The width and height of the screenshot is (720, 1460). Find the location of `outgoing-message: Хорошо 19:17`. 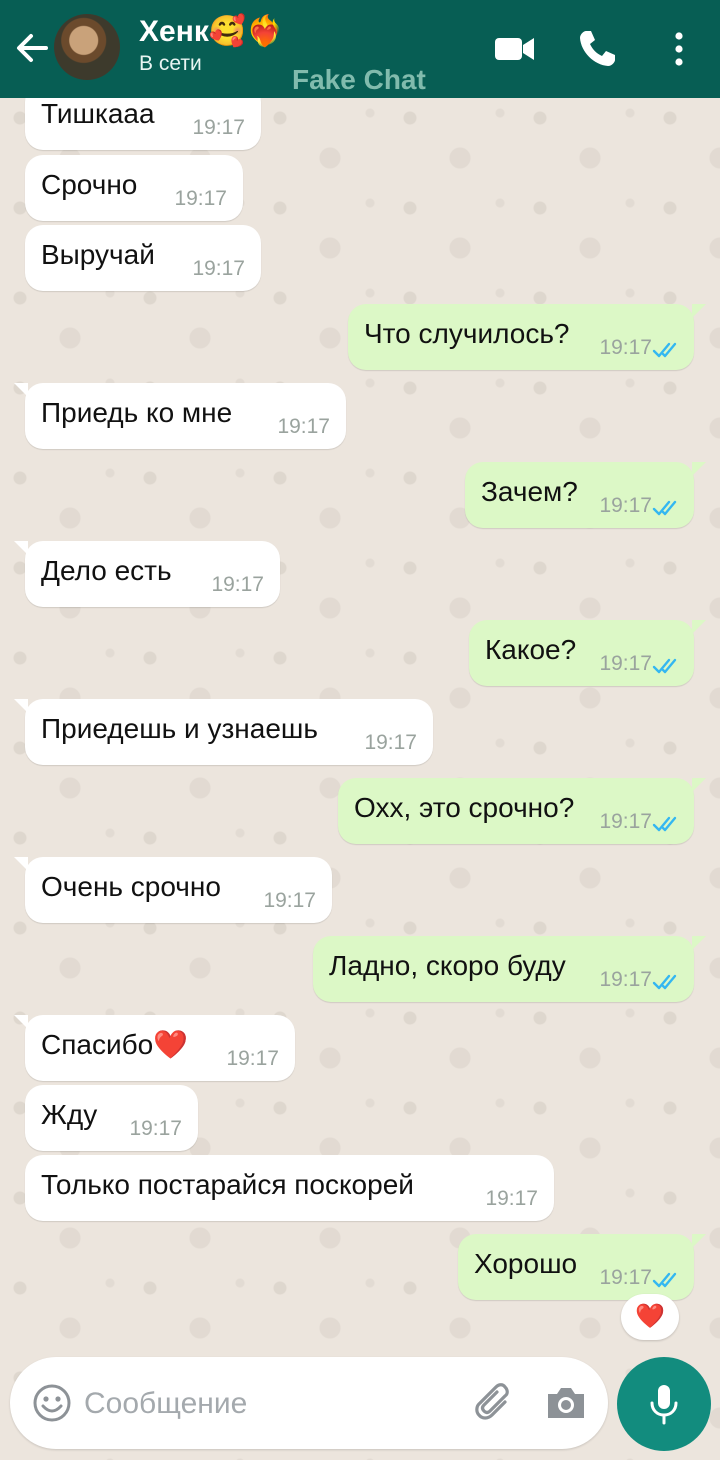

outgoing-message: Хорошо 19:17 is located at coordinates (576, 1267).